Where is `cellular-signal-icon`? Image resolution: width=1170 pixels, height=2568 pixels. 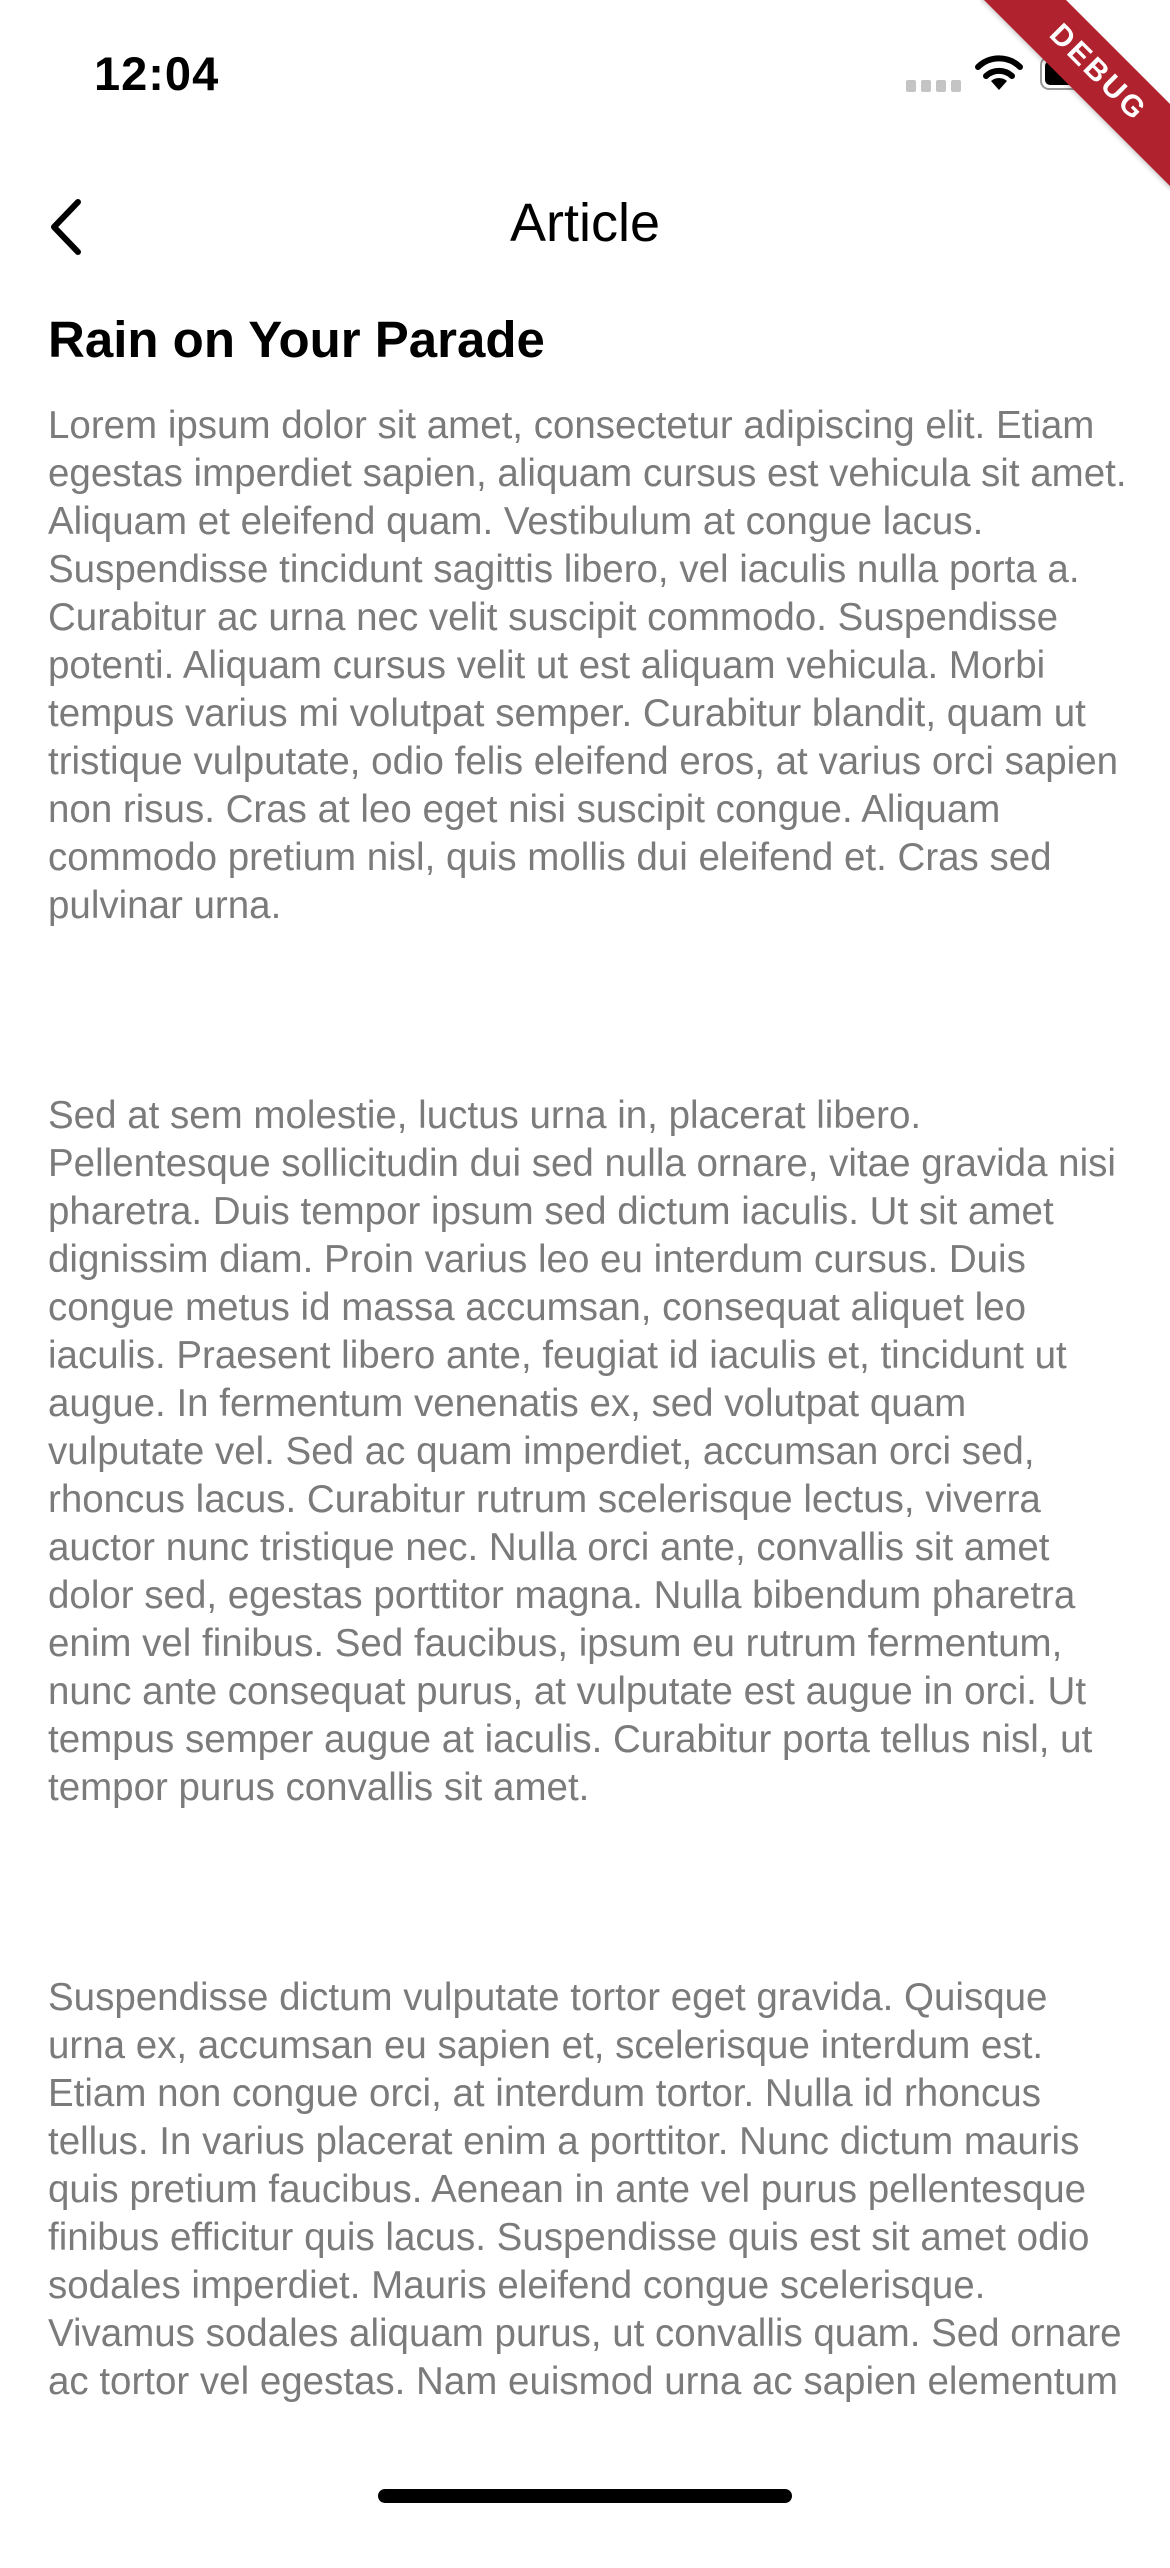
cellular-signal-icon is located at coordinates (934, 86).